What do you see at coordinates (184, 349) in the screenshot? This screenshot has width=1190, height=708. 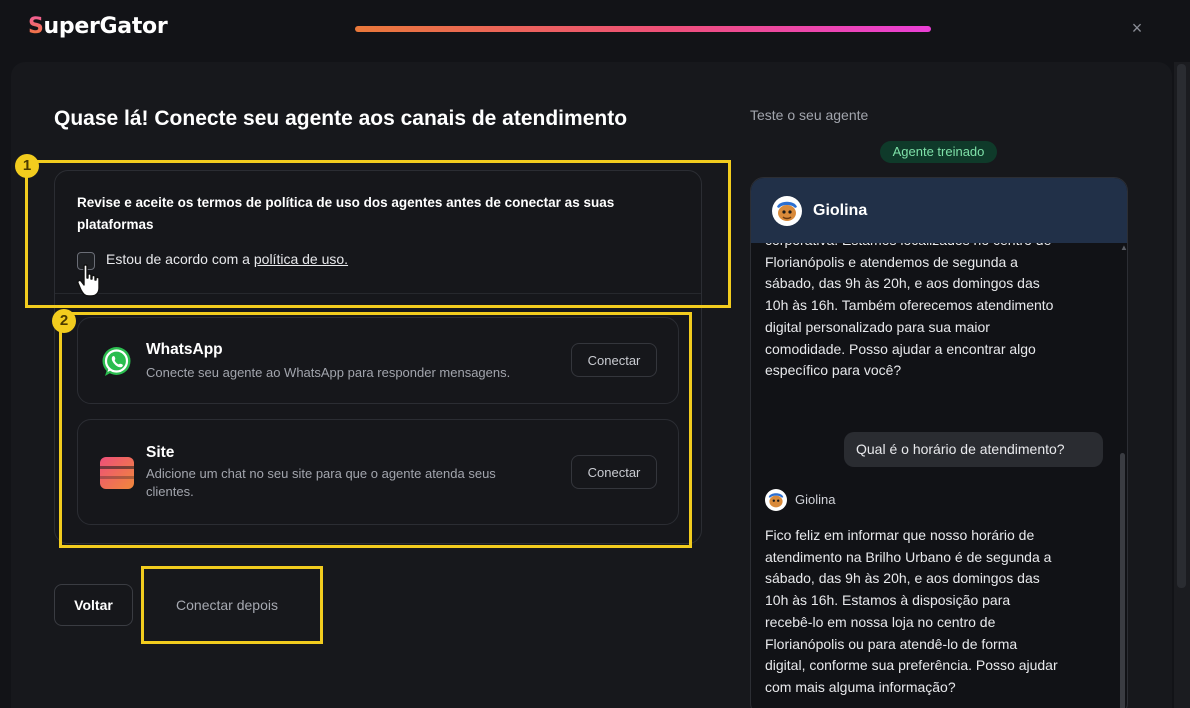 I see `whatsapp-channel-name: WhatsApp` at bounding box center [184, 349].